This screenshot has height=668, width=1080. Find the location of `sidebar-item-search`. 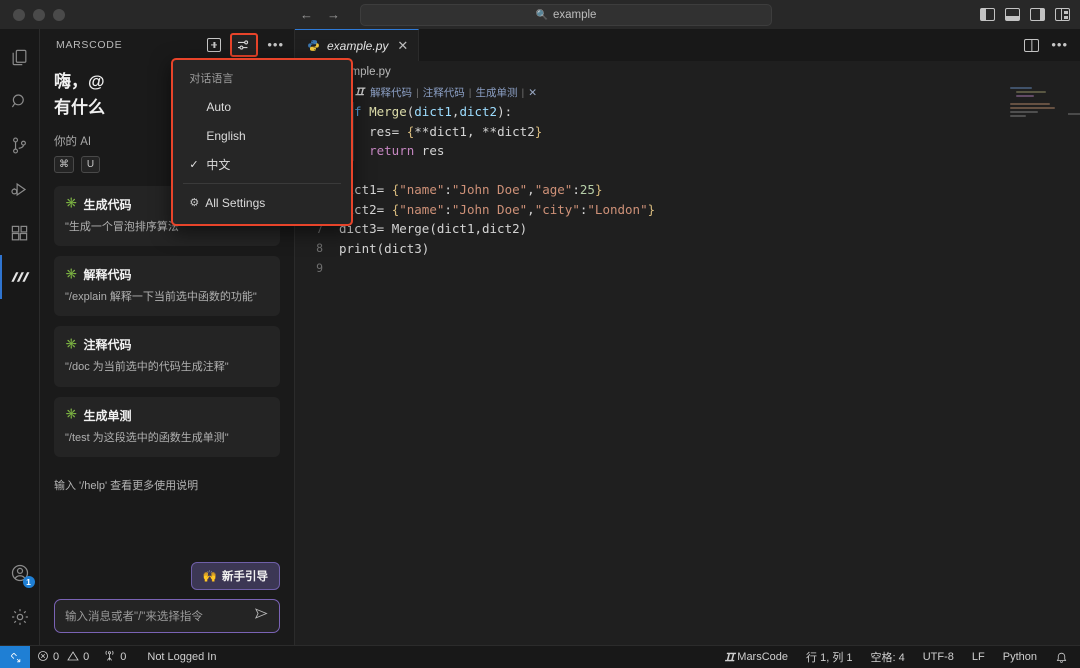

sidebar-item-search is located at coordinates (20, 101).